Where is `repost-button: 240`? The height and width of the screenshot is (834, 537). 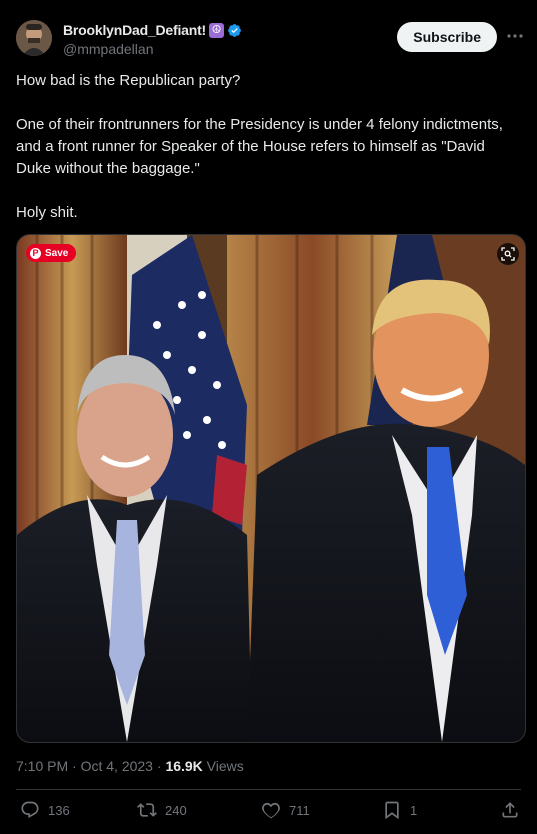
repost-button: 240 is located at coordinates (162, 810).